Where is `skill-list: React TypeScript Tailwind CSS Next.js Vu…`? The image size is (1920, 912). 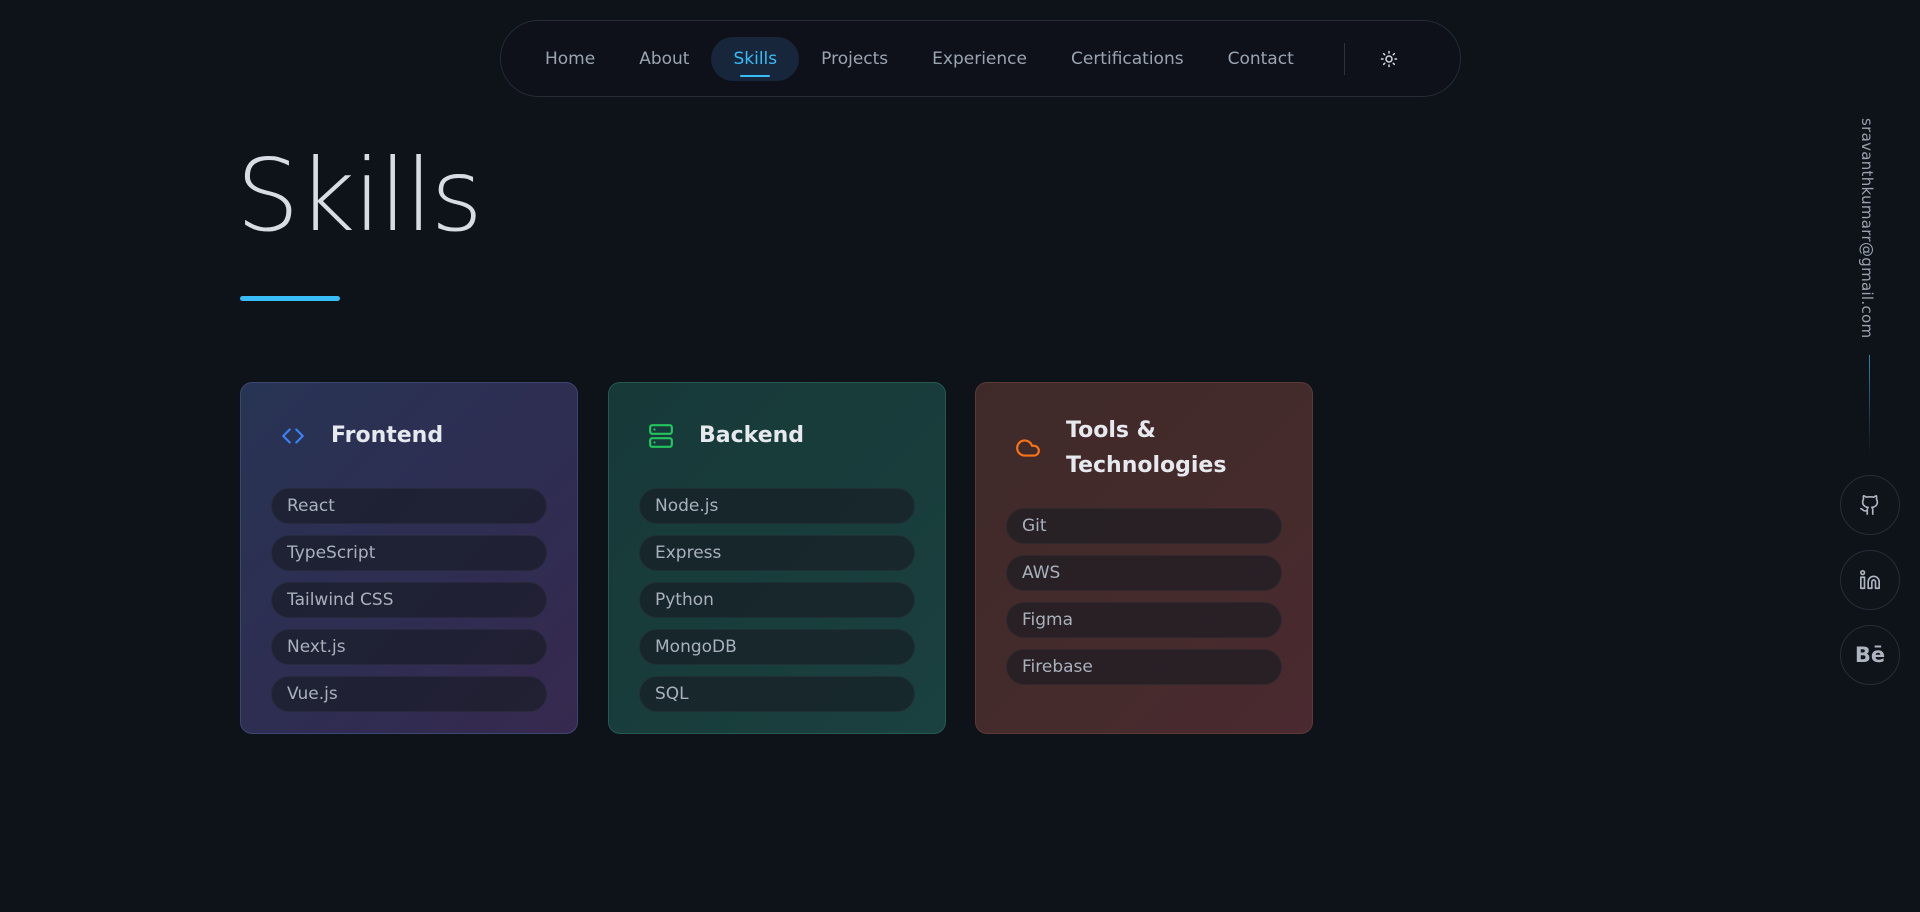 skill-list: React TypeScript Tailwind CSS Next.js Vu… is located at coordinates (409, 600).